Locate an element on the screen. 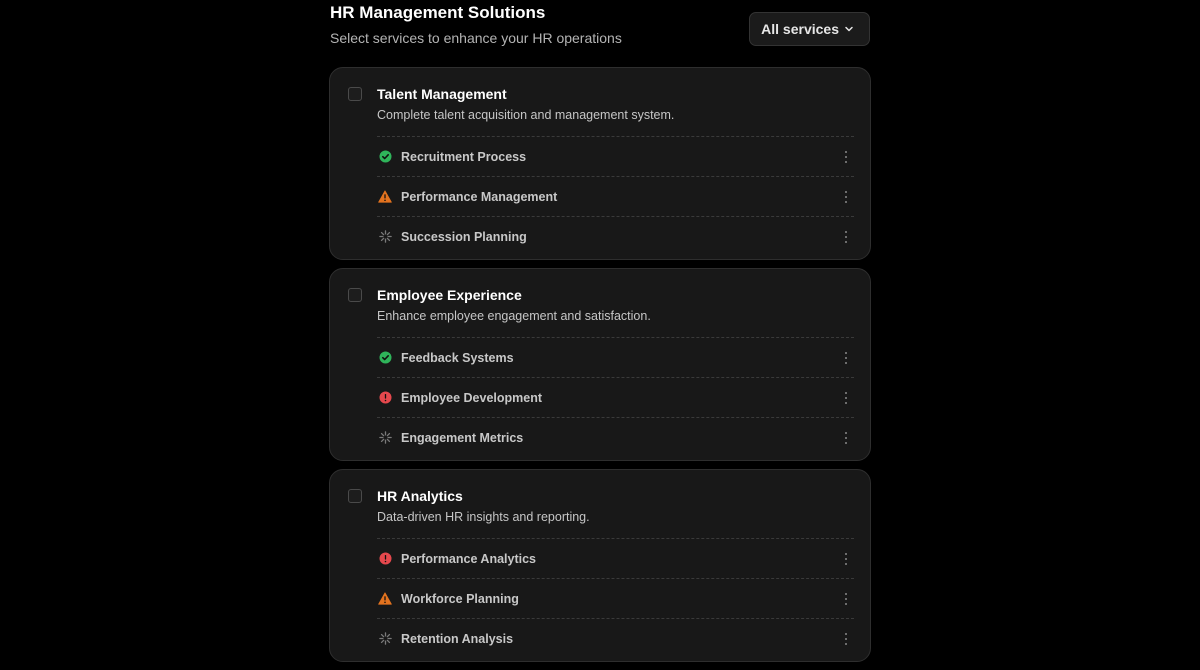 The height and width of the screenshot is (670, 1200). item-label: Retention Analysis is located at coordinates (457, 638).